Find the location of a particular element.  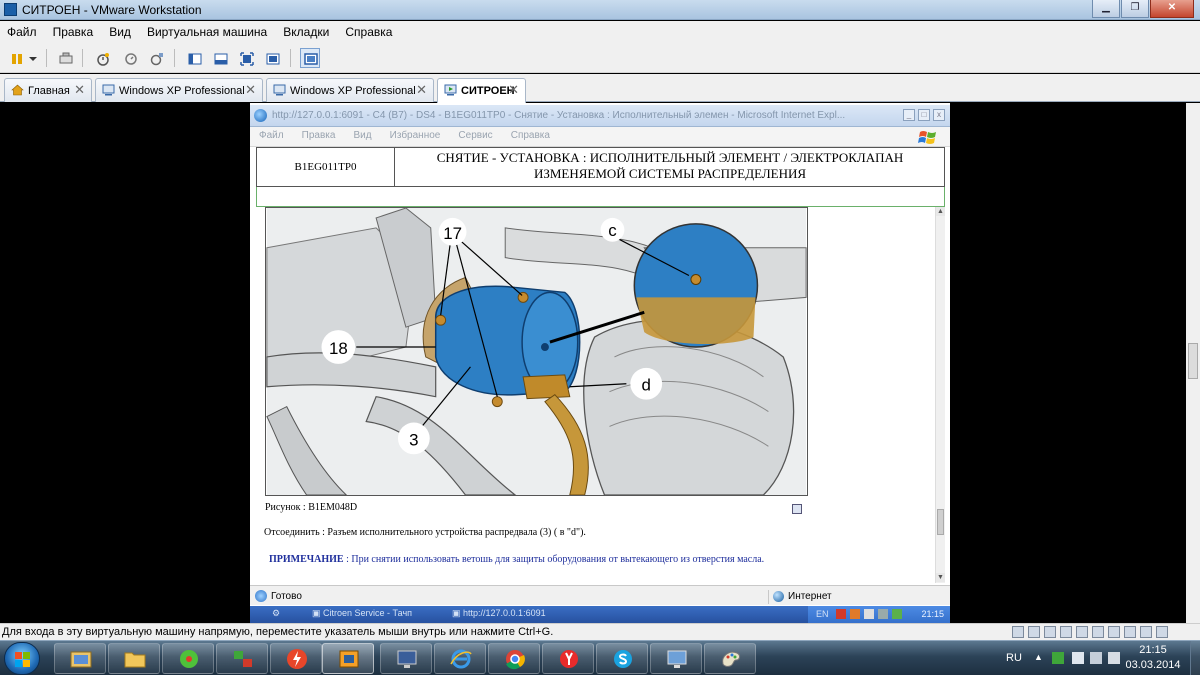

virtual-machine-icon is located at coordinates (279, 90).